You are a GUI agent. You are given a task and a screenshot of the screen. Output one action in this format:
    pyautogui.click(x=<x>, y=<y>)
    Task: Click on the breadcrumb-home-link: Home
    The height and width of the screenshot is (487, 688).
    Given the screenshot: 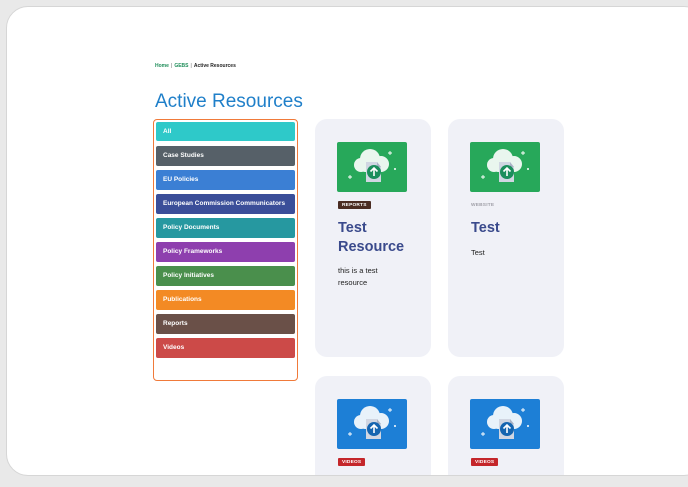 What is the action you would take?
    pyautogui.click(x=162, y=66)
    